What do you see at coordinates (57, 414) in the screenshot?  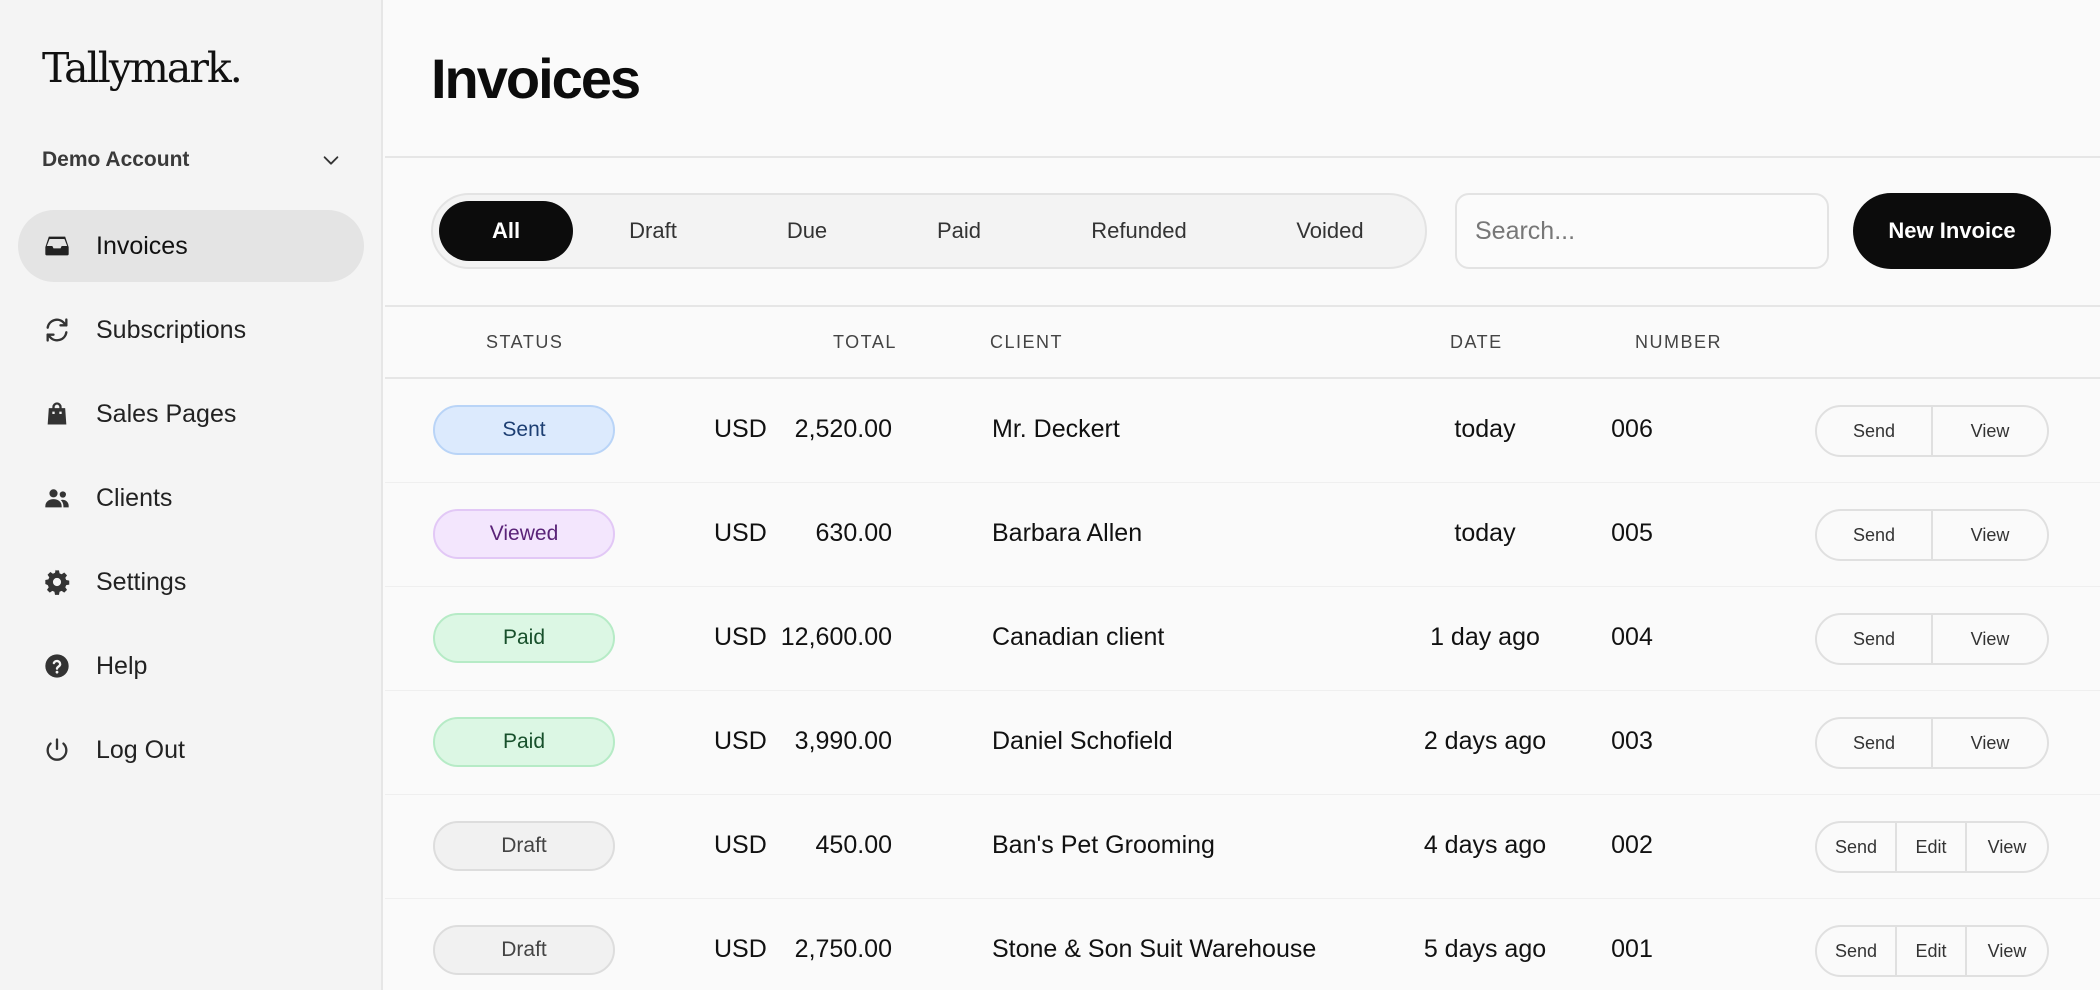 I see `shopping-bag-icon` at bounding box center [57, 414].